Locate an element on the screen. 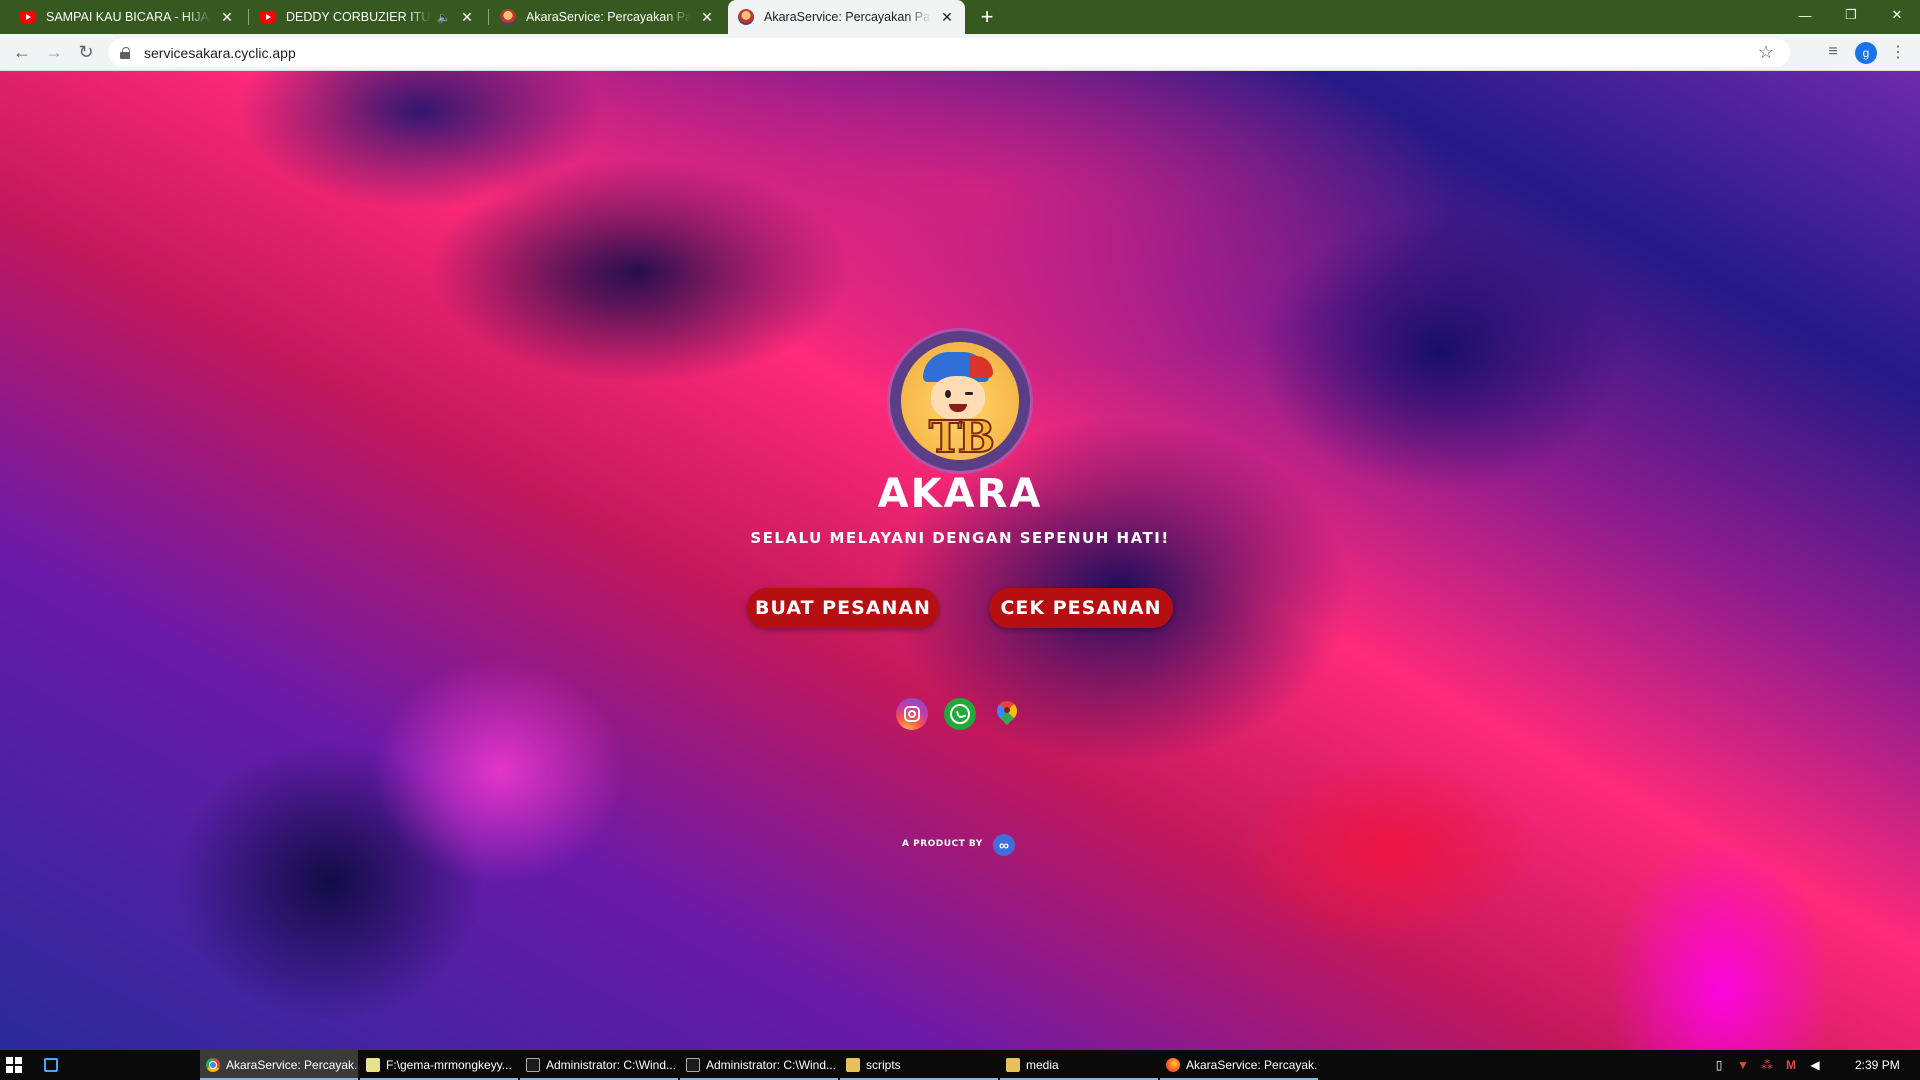 The width and height of the screenshot is (1920, 1080). shield-icon: ▼ is located at coordinates (1743, 1065).